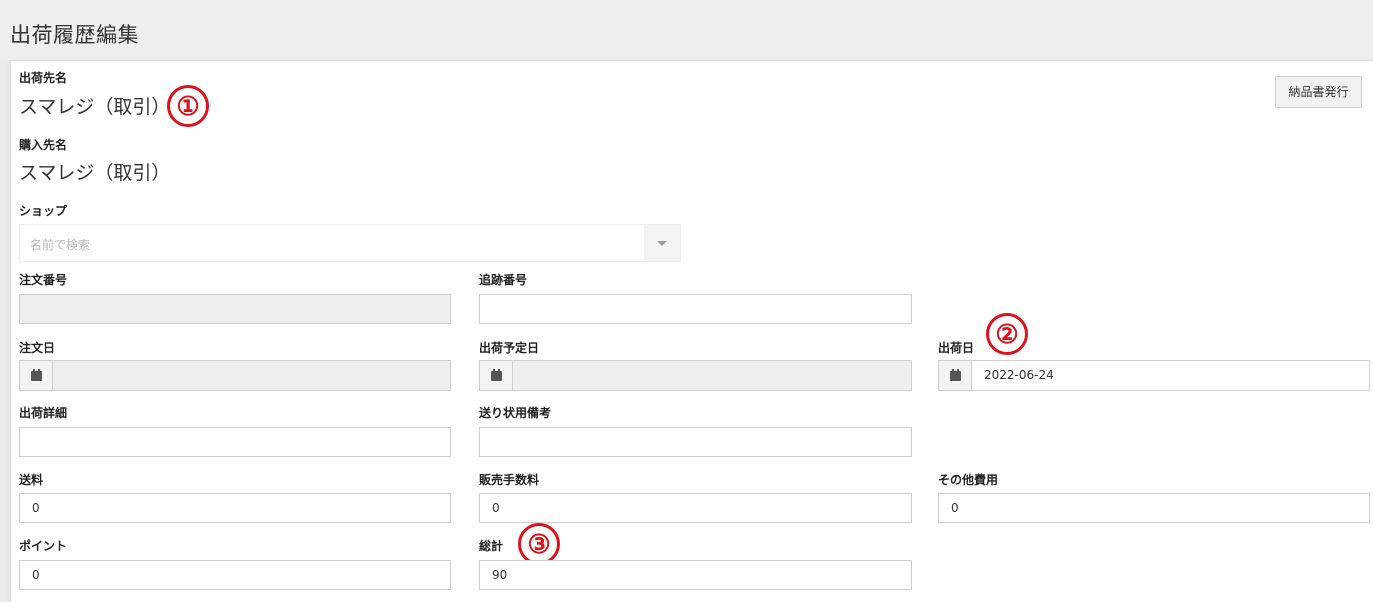  What do you see at coordinates (968, 480) in the screenshot?
I see `other-costs-label: その他費用` at bounding box center [968, 480].